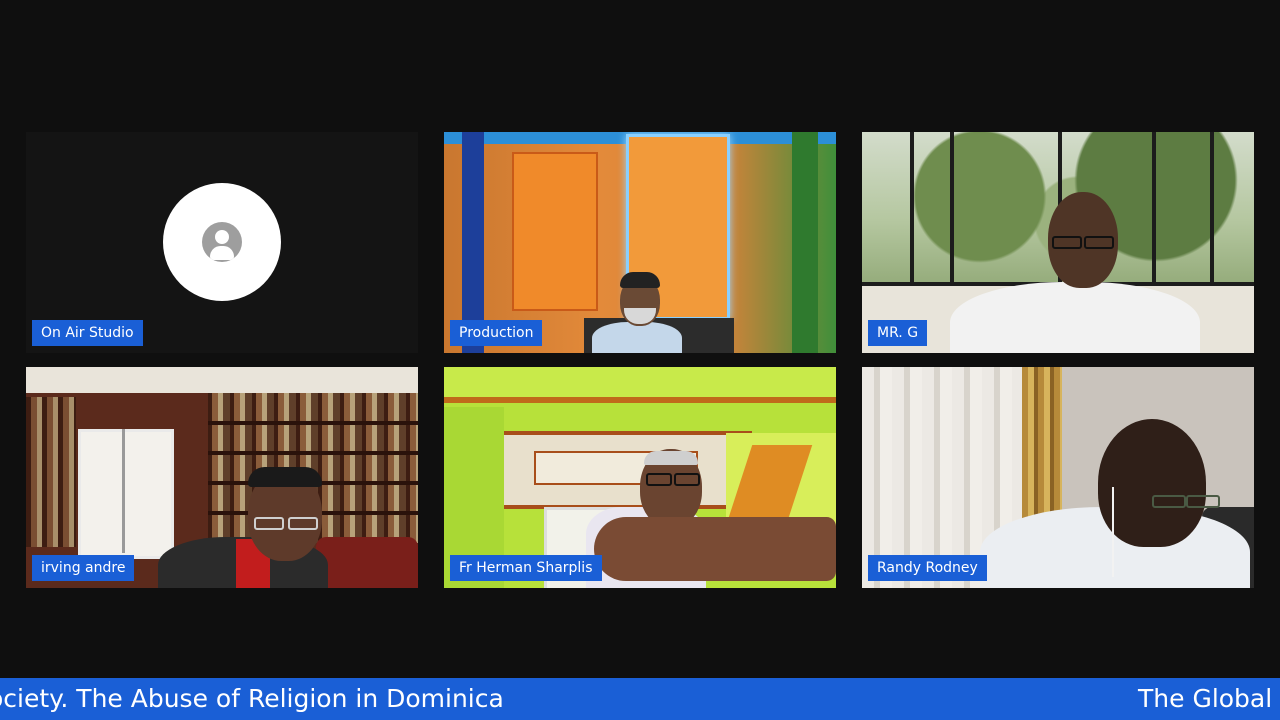 This screenshot has width=1280, height=720. What do you see at coordinates (222, 477) in the screenshot?
I see `participant-tile-irving-andre: irving andre` at bounding box center [222, 477].